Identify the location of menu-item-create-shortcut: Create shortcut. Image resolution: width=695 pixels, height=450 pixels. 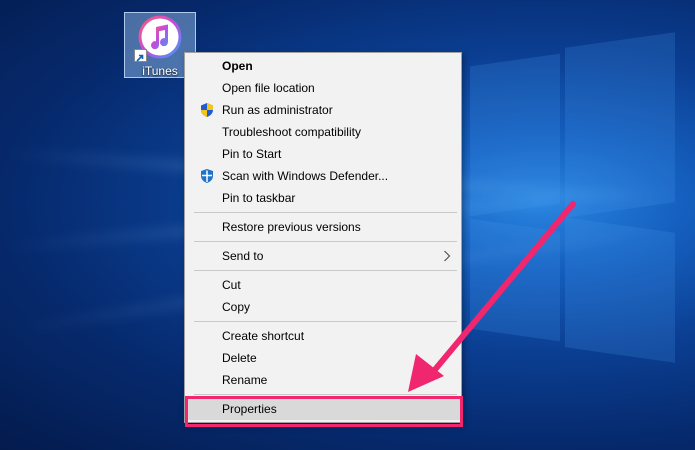
(323, 336).